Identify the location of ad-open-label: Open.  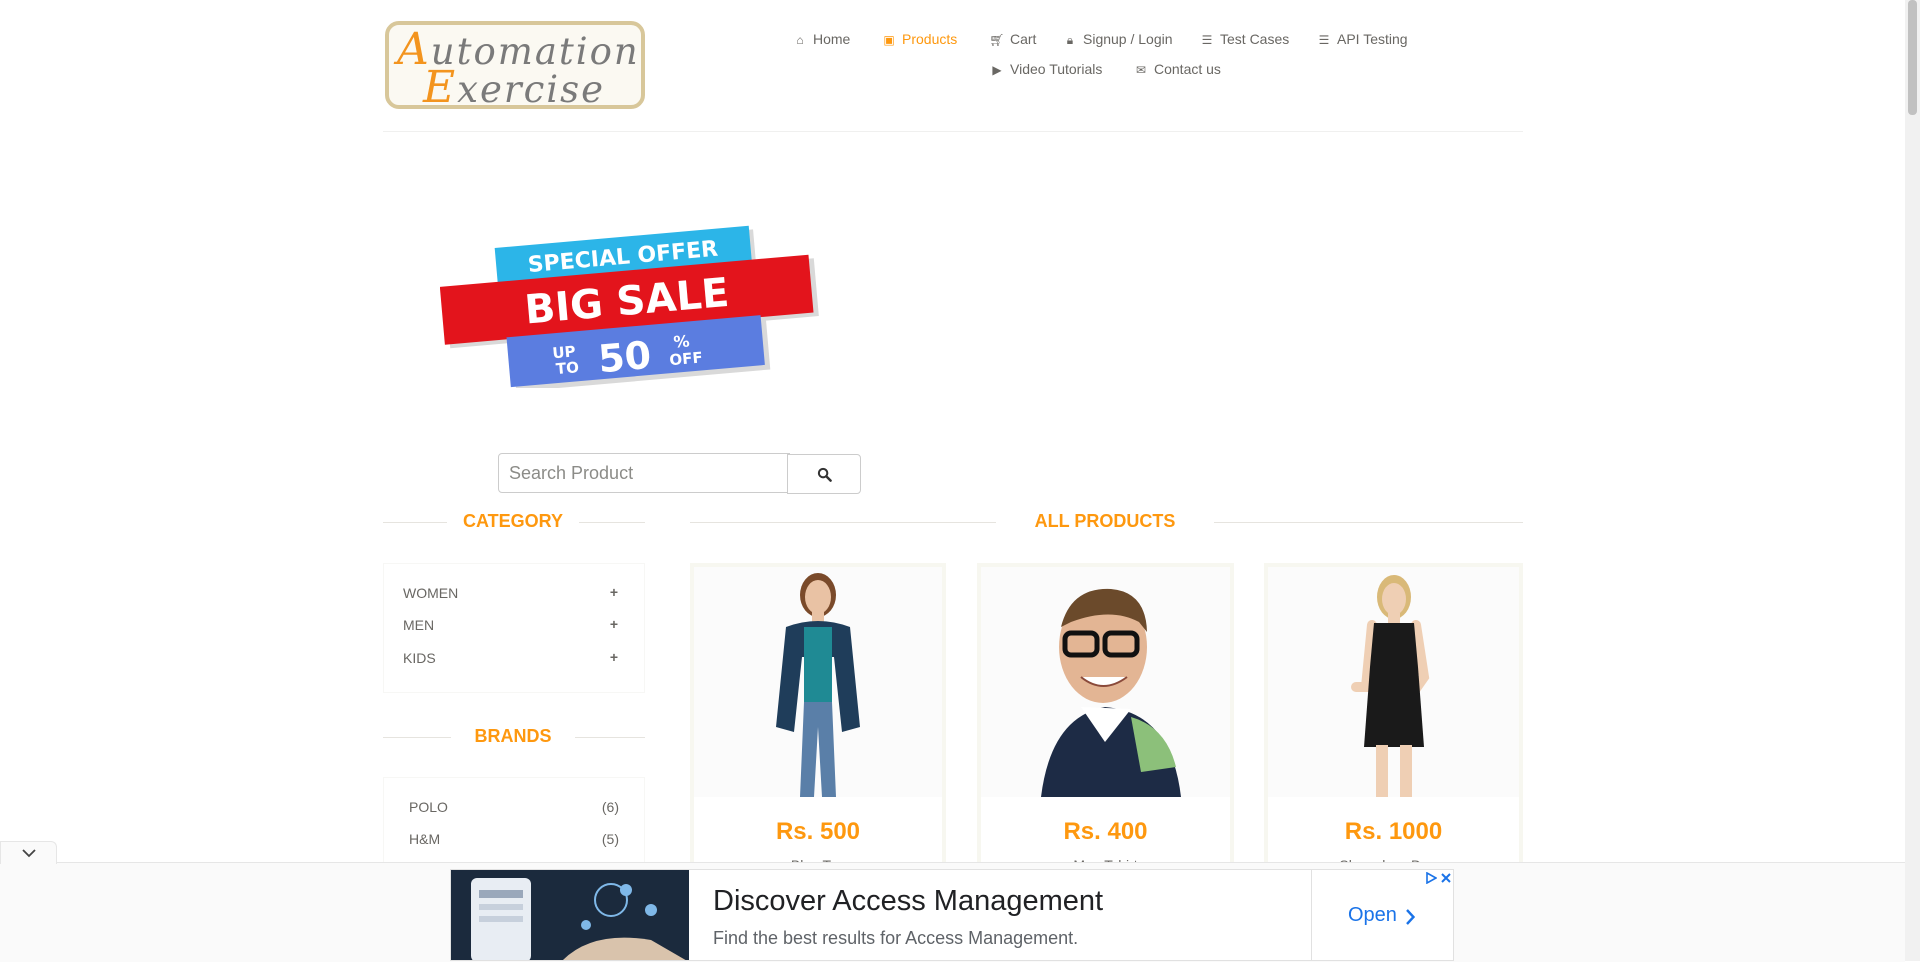
(1372, 915).